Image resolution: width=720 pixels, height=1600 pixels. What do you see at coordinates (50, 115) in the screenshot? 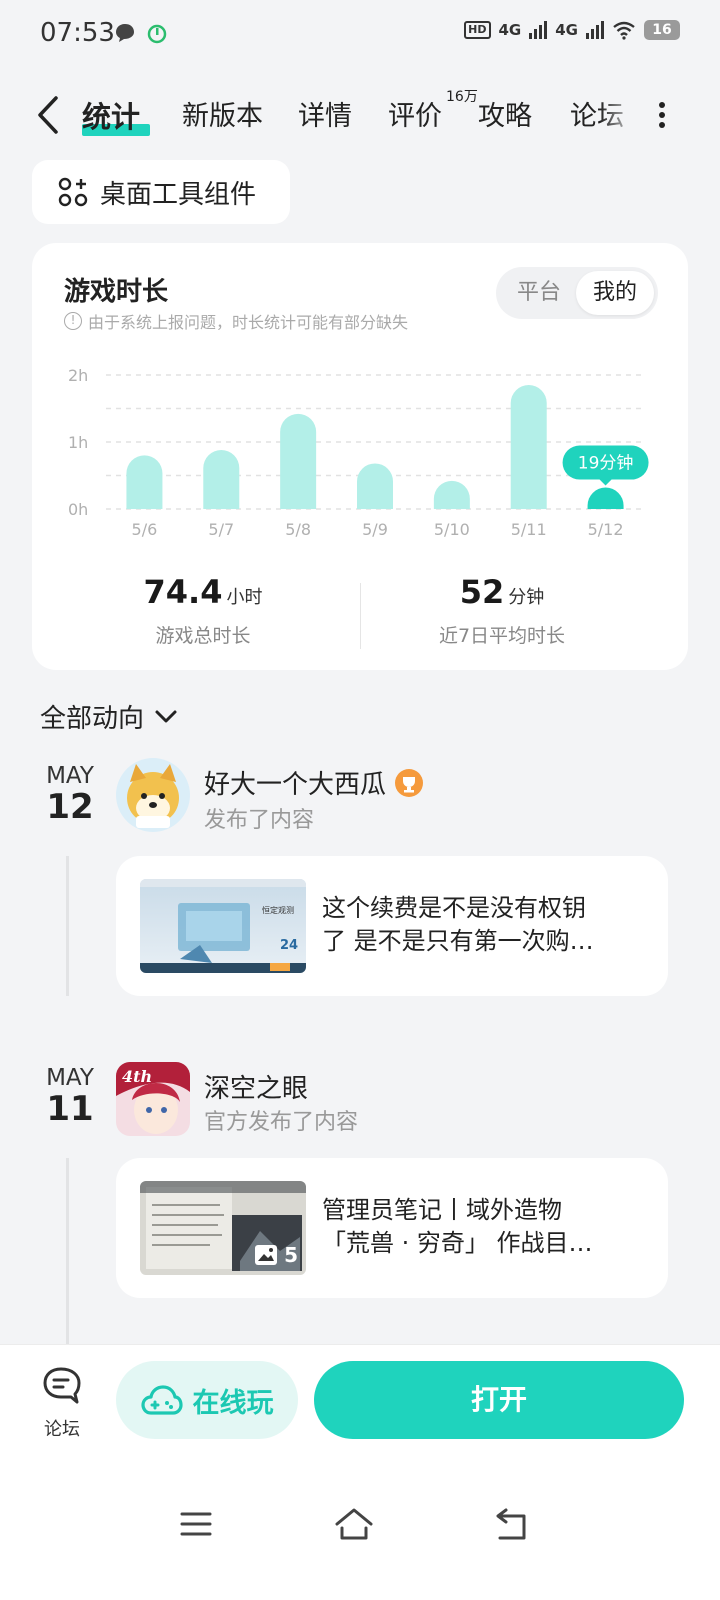
I see `back-arrow-icon` at bounding box center [50, 115].